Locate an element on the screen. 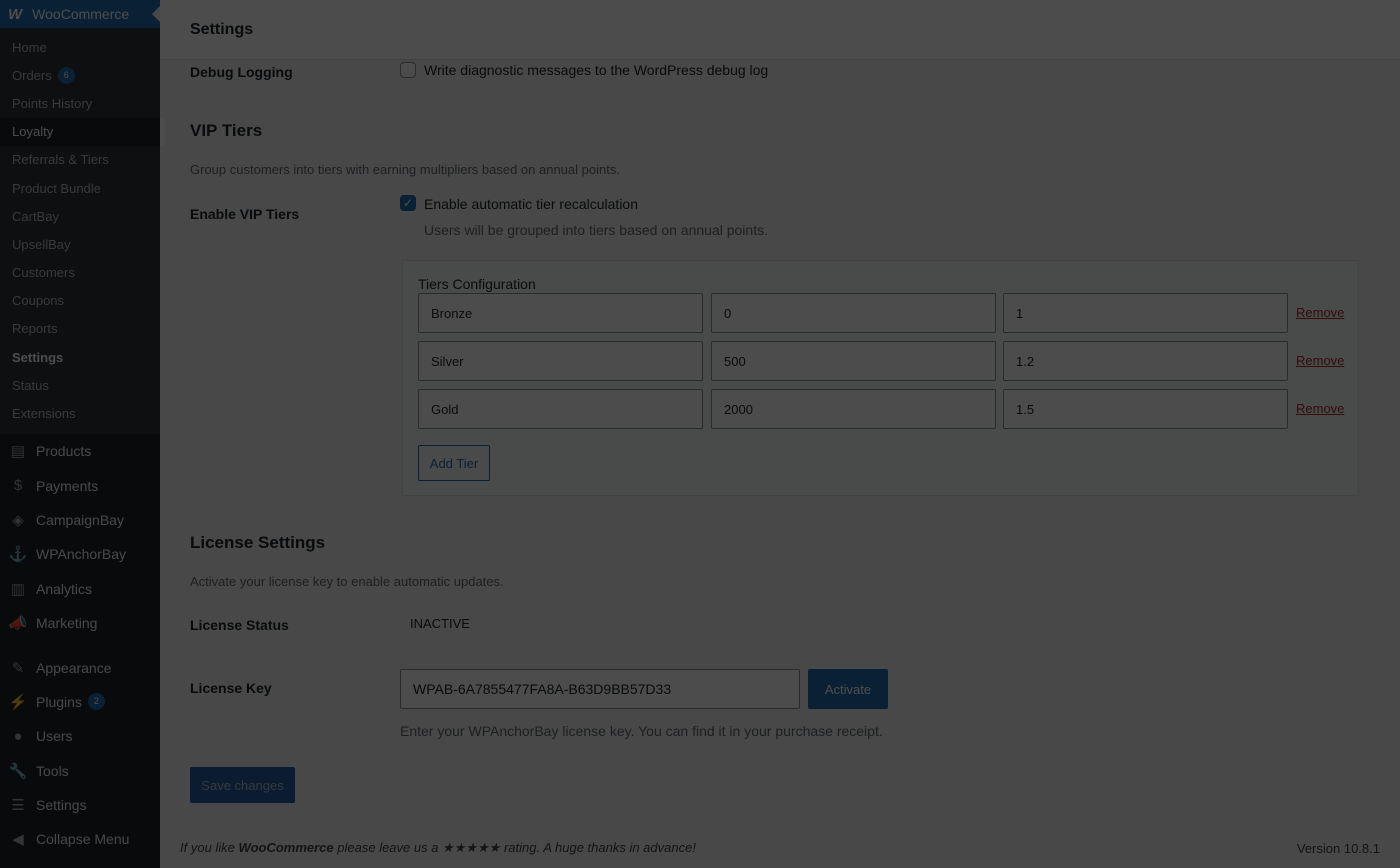 The width and height of the screenshot is (1400, 868). campaign-icon: ◈ is located at coordinates (18, 520).